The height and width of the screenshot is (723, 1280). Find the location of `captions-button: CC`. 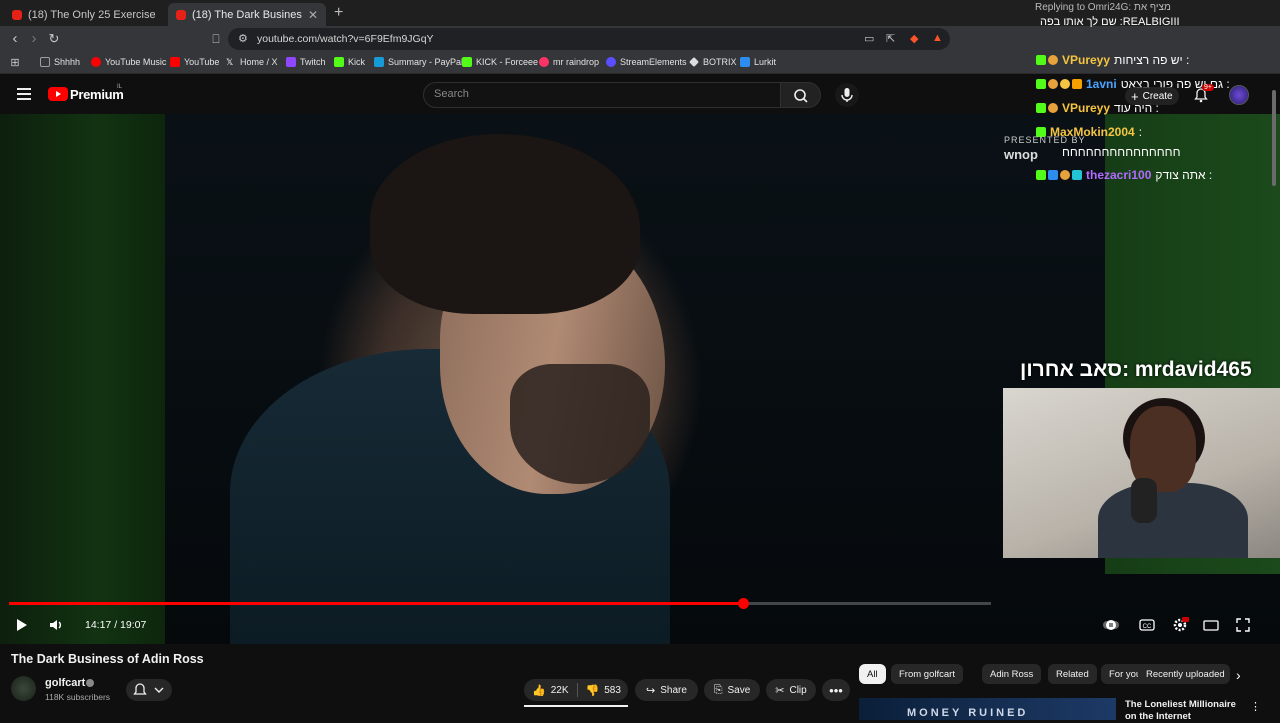

captions-button: CC is located at coordinates (1147, 625).